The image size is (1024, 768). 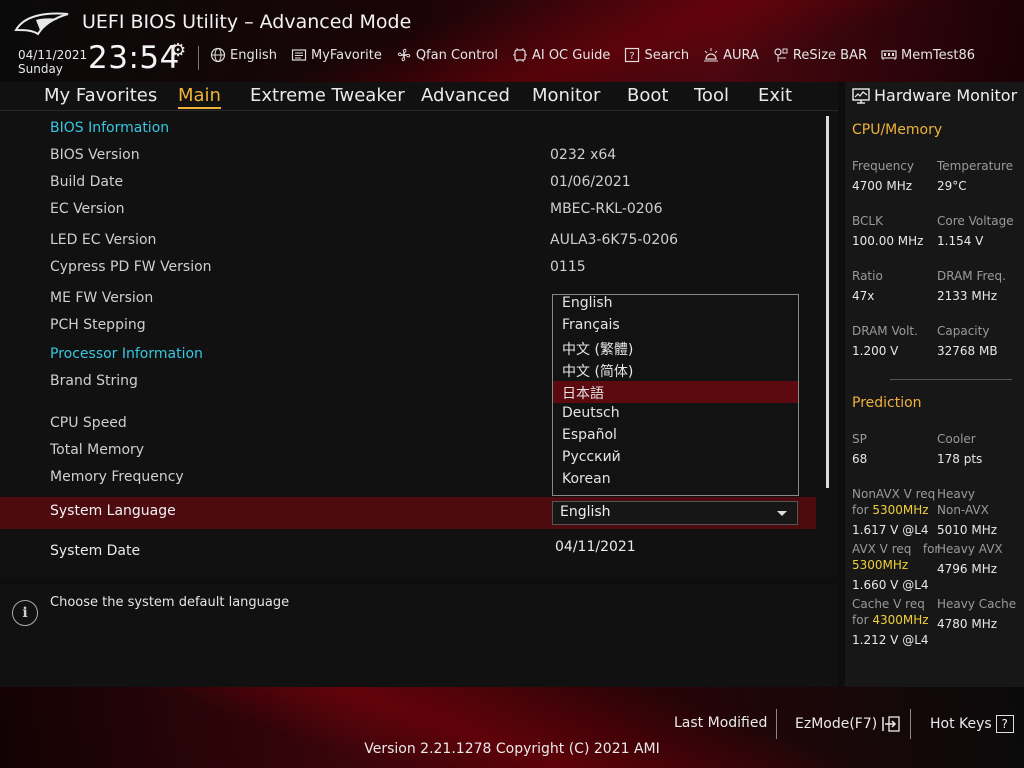 I want to click on cooler-label: Cooler, so click(x=956, y=439).